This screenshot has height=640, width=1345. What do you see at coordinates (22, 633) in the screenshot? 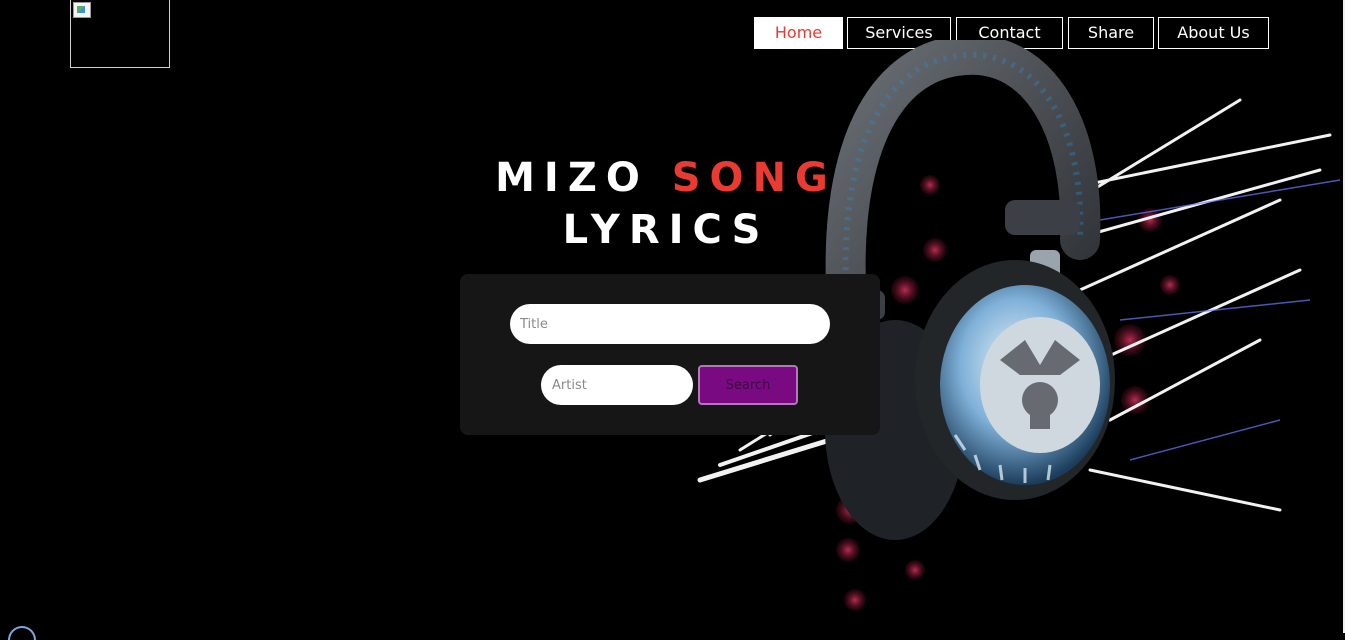
I see `scroll-indicator-icon` at bounding box center [22, 633].